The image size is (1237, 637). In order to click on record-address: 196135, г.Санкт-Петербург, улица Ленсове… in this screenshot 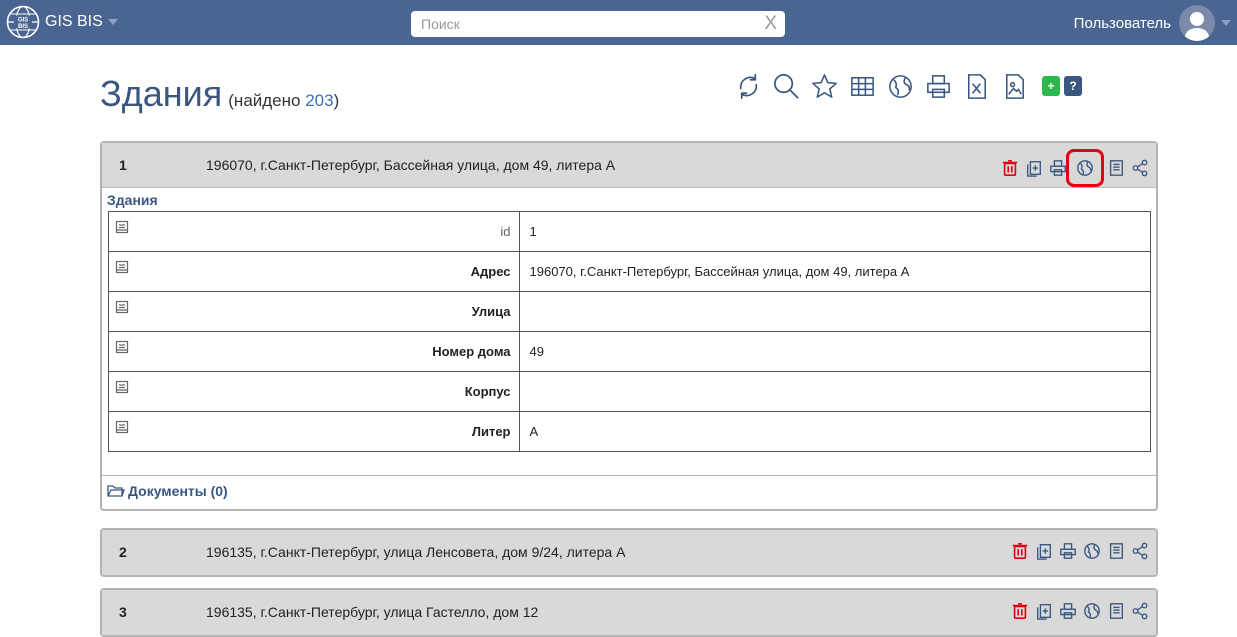, I will do `click(416, 552)`.